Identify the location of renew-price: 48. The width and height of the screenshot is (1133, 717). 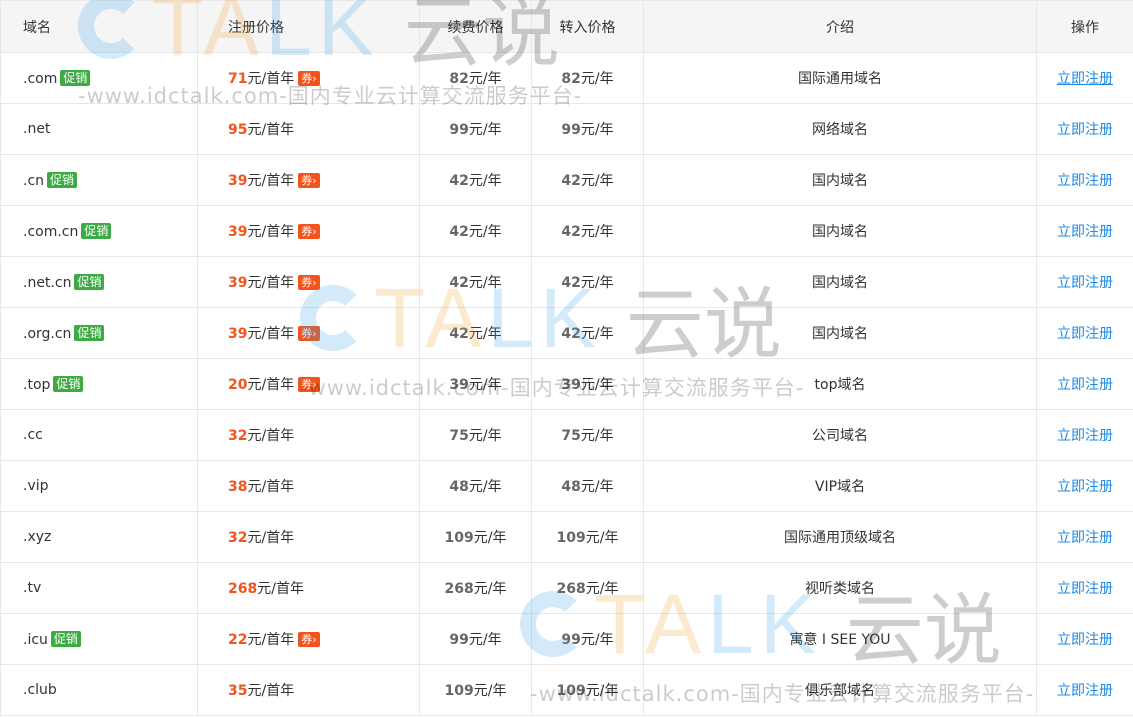
(459, 487).